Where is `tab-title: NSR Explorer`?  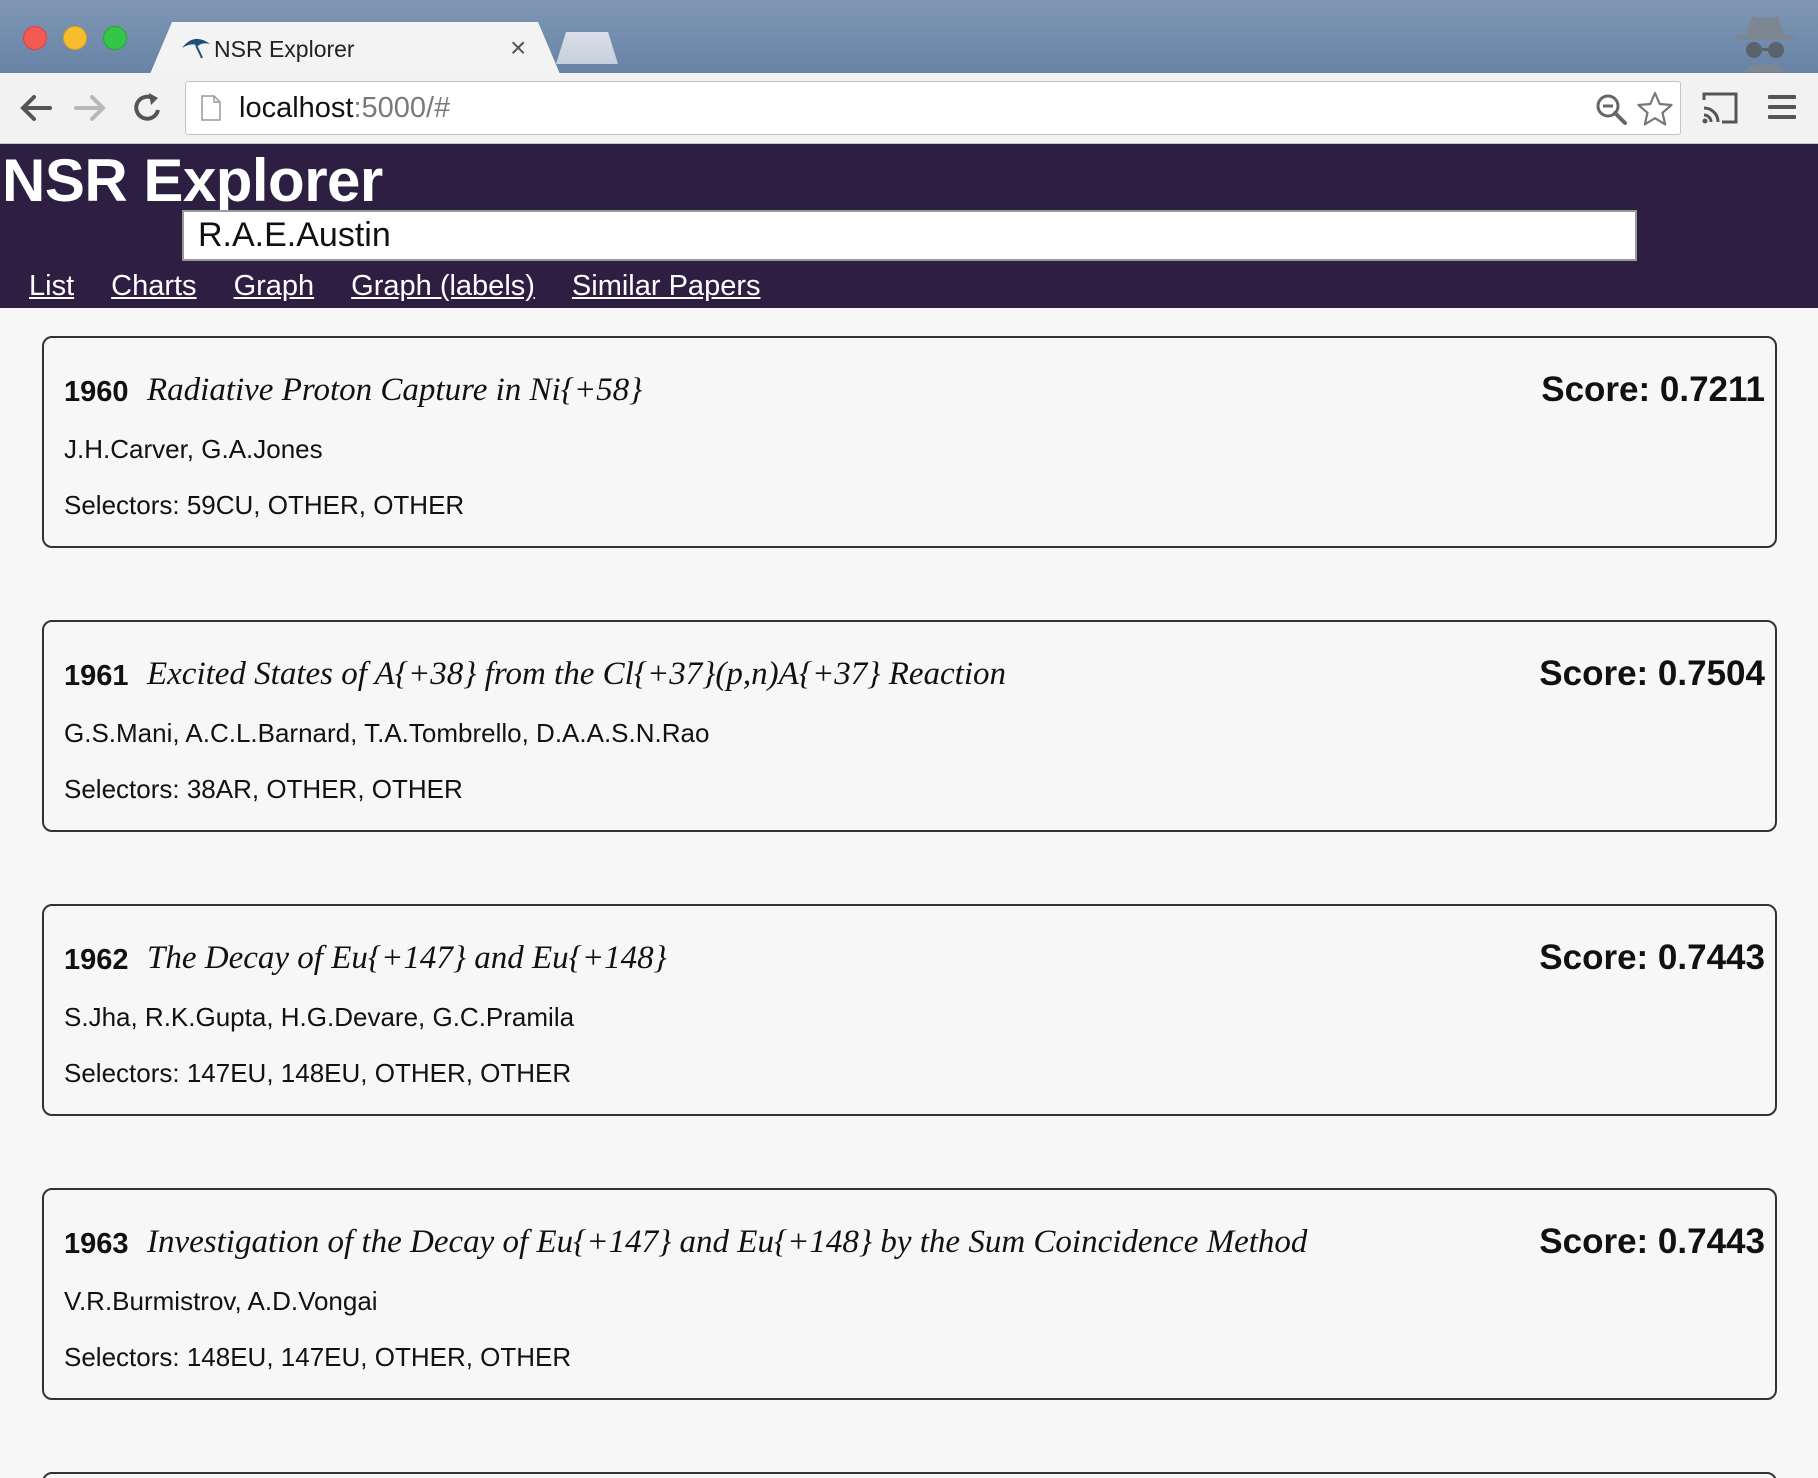
tab-title: NSR Explorer is located at coordinates (284, 49).